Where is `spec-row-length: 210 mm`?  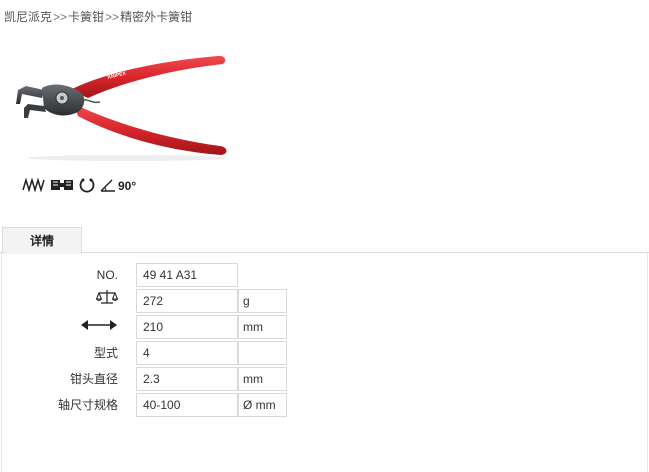
spec-row-length: 210 mm is located at coordinates (152, 327).